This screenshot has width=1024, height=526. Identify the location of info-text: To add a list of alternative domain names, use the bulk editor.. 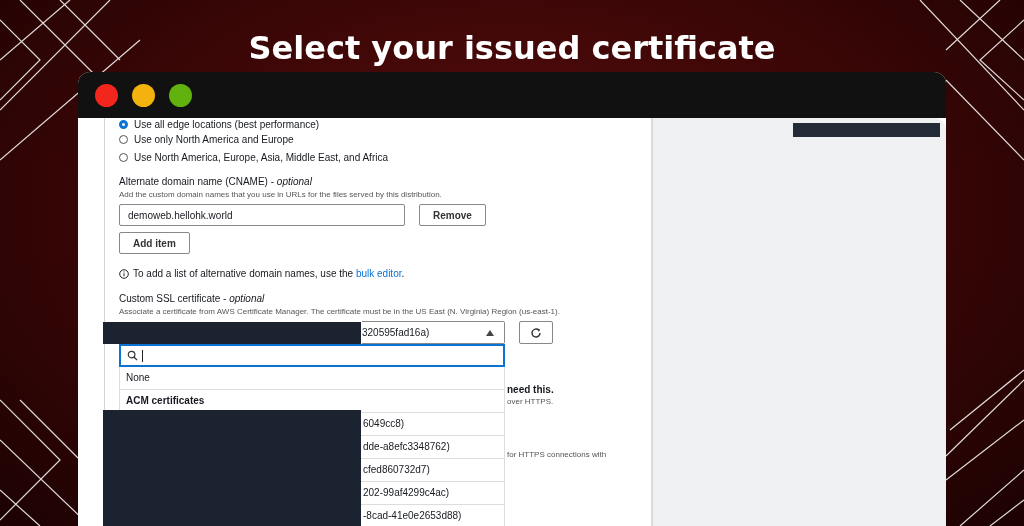
(269, 273).